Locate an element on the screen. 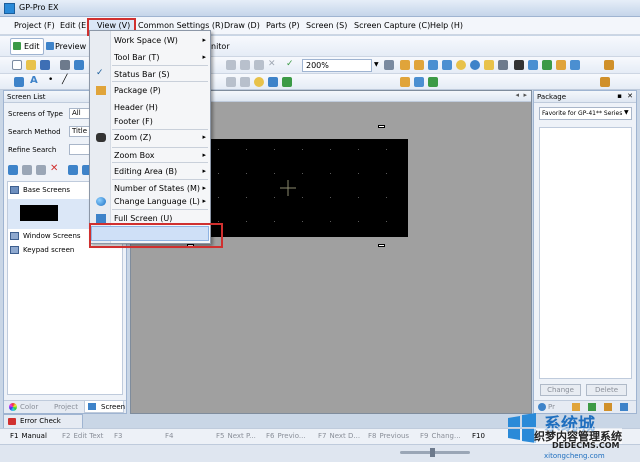 The width and height of the screenshot is (640, 462). tab-scroll-right-icon: ▸ is located at coordinates (525, 95).